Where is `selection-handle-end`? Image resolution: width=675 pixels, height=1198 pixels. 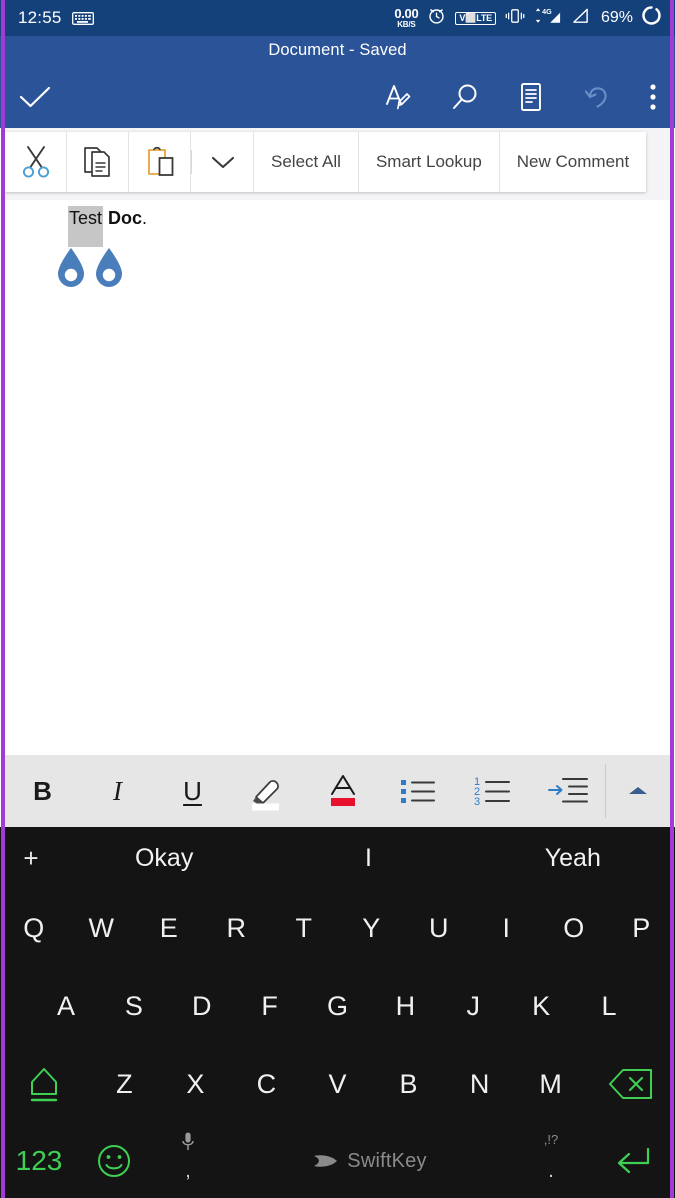
selection-handle-end is located at coordinates (109, 270).